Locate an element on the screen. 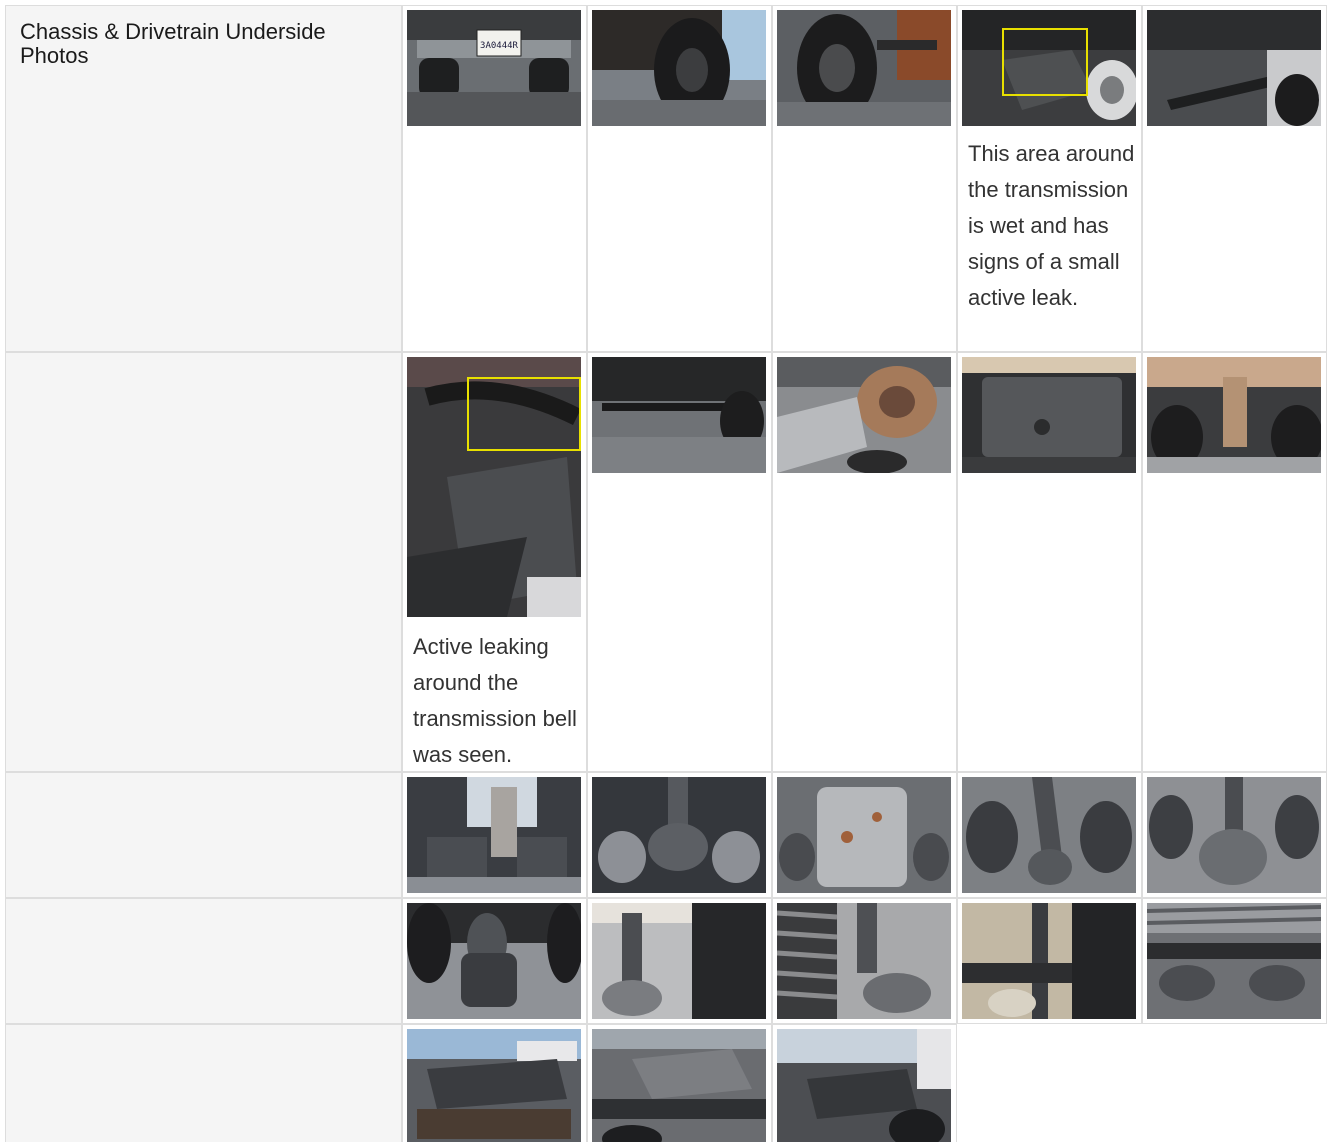 The height and width of the screenshot is (1142, 1329). photo-rear-wheel-frame is located at coordinates (679, 961).